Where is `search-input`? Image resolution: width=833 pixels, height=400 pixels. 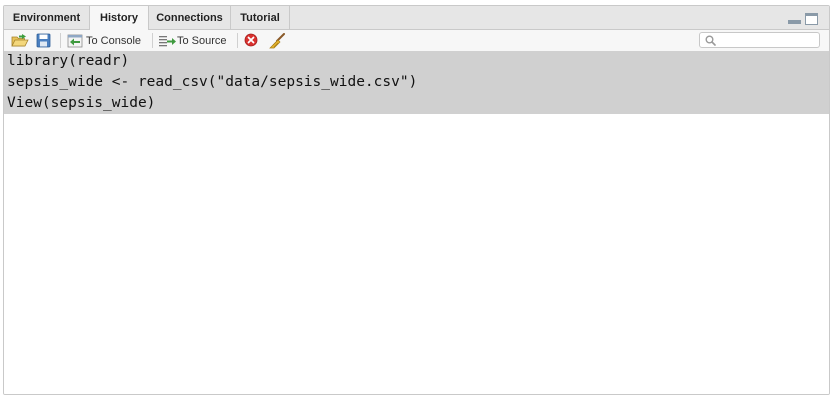
search-input is located at coordinates (768, 40).